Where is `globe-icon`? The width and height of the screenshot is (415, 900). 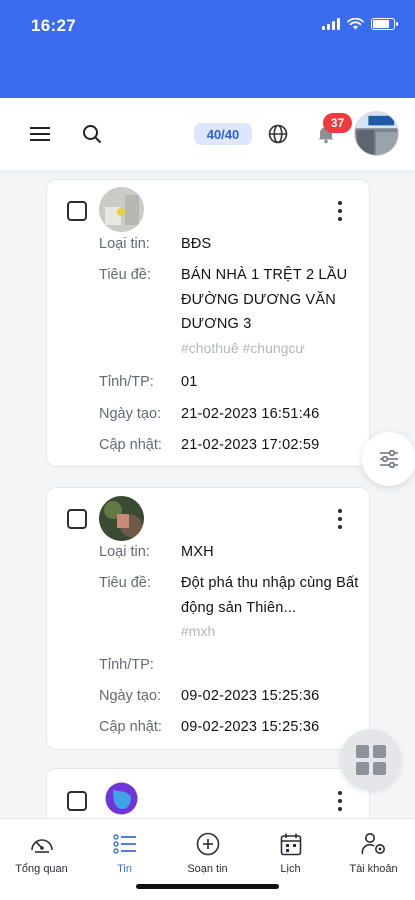
globe-icon is located at coordinates (278, 134).